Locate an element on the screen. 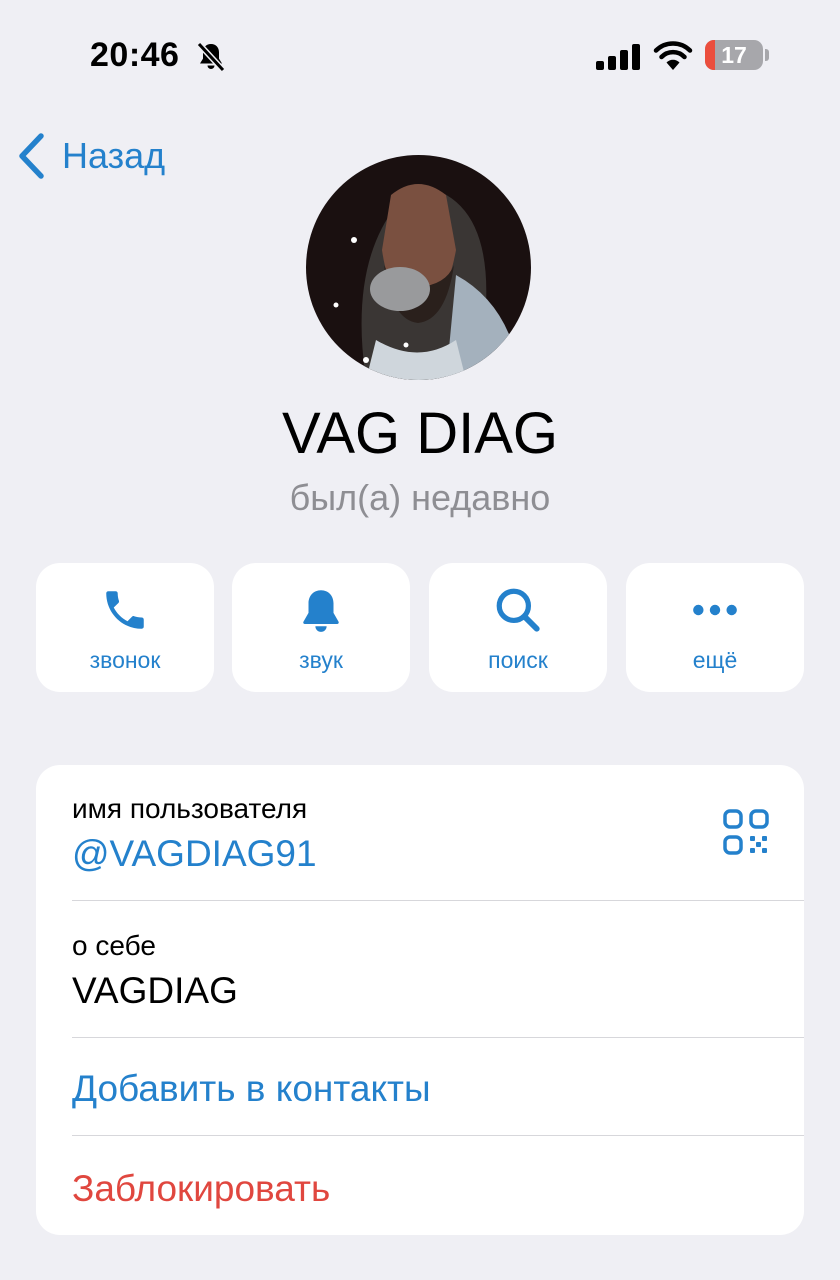  qr-code-icon is located at coordinates (746, 832).